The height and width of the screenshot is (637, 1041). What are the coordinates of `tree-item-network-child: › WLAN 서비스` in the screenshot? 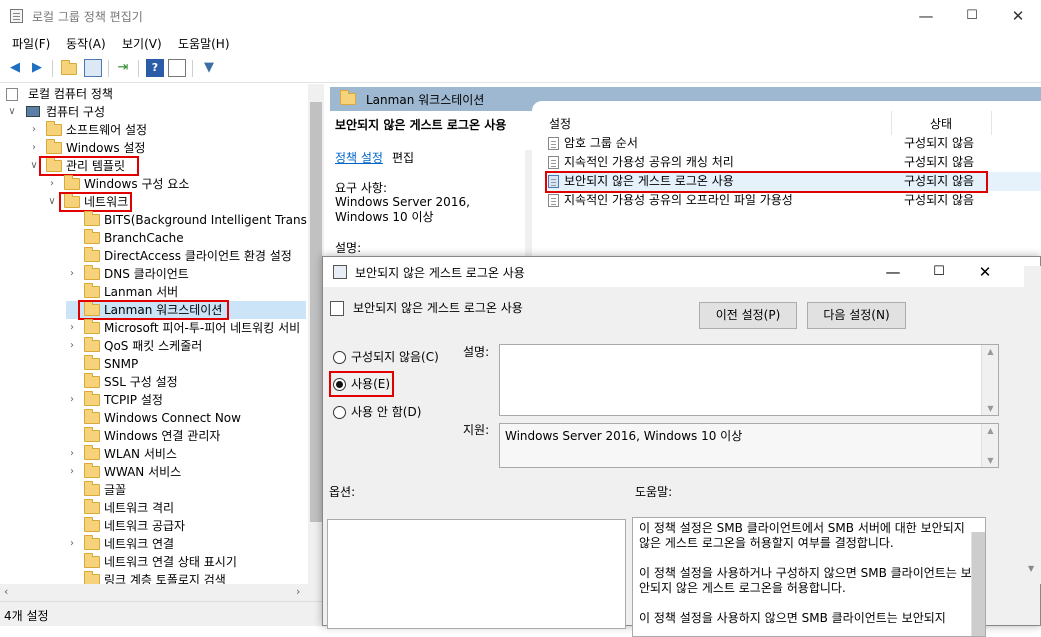 It's located at (186, 454).